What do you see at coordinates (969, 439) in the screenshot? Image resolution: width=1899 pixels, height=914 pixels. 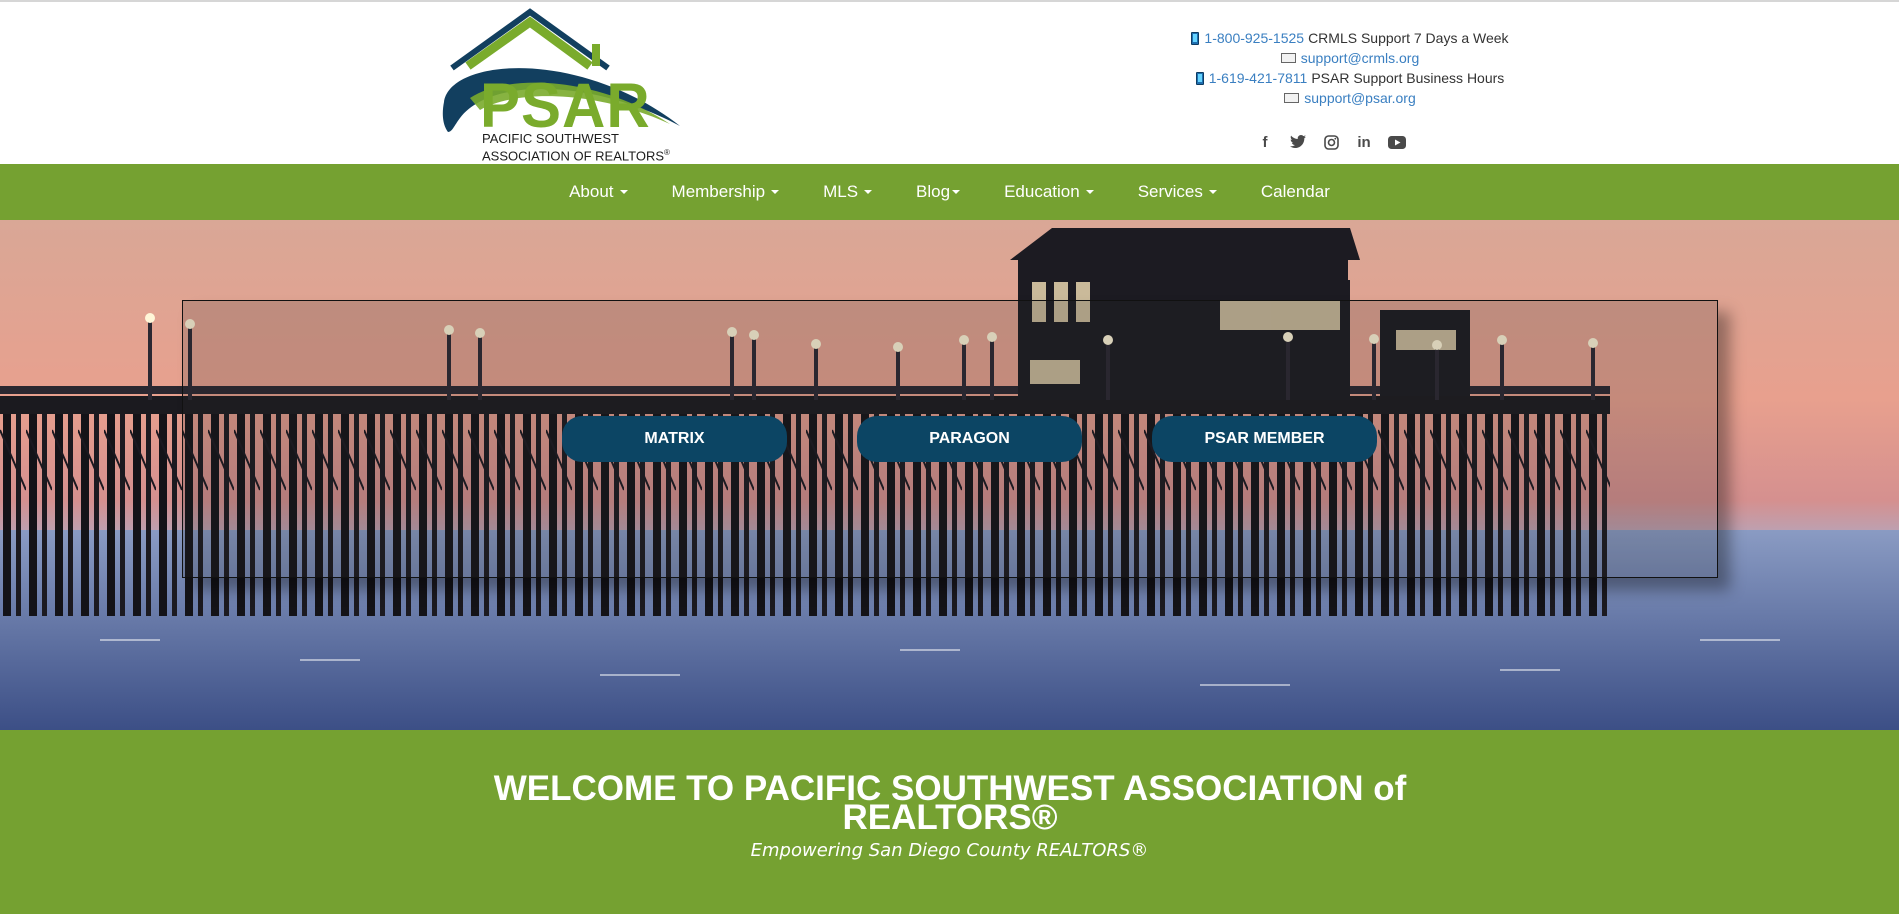 I see `paragon-button: PARAGON` at bounding box center [969, 439].